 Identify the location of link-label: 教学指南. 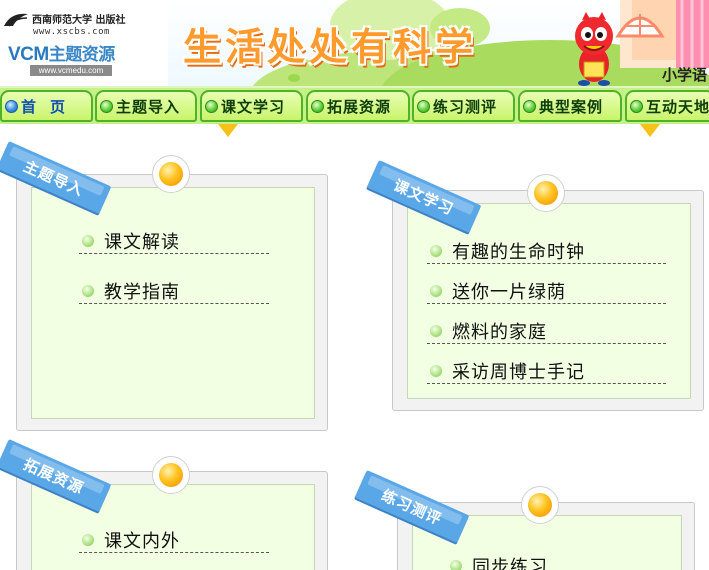
(142, 292).